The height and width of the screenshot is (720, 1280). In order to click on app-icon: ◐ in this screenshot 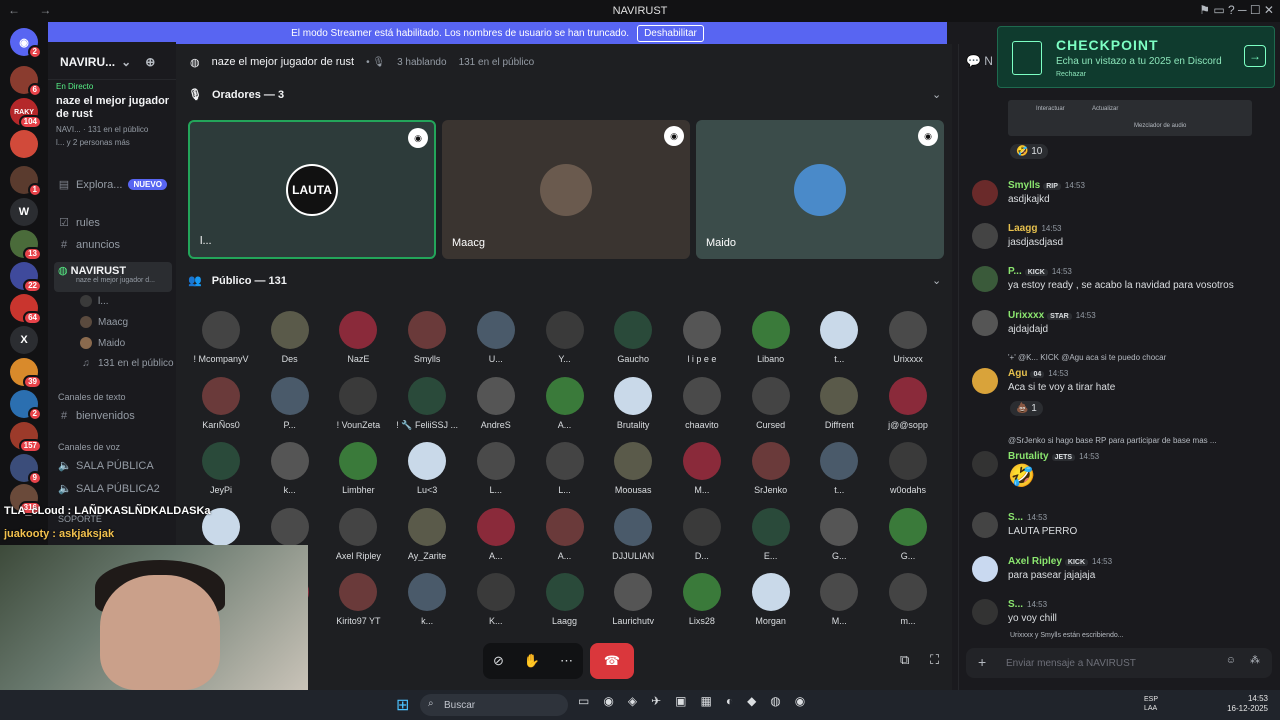, I will do `click(729, 701)`.